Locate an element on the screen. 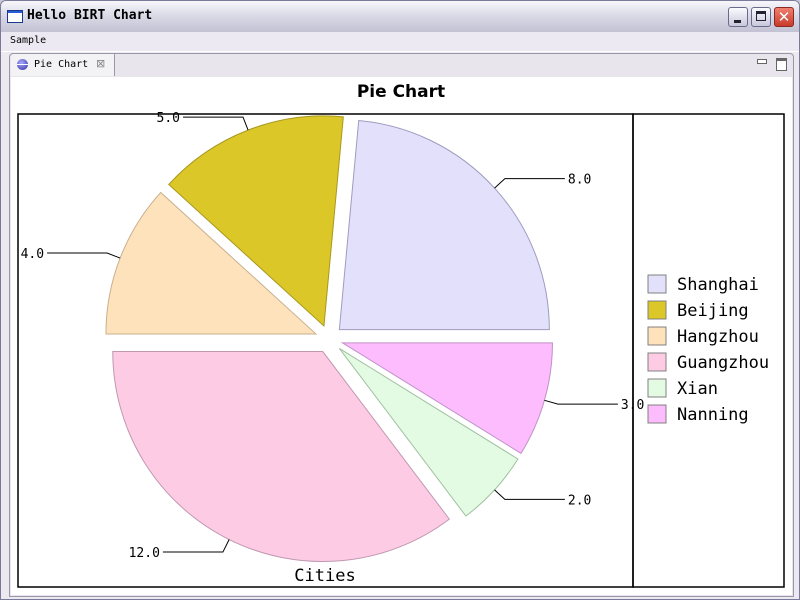  tab-pie-chart: Pie Chart ⊠ is located at coordinates (63, 65).